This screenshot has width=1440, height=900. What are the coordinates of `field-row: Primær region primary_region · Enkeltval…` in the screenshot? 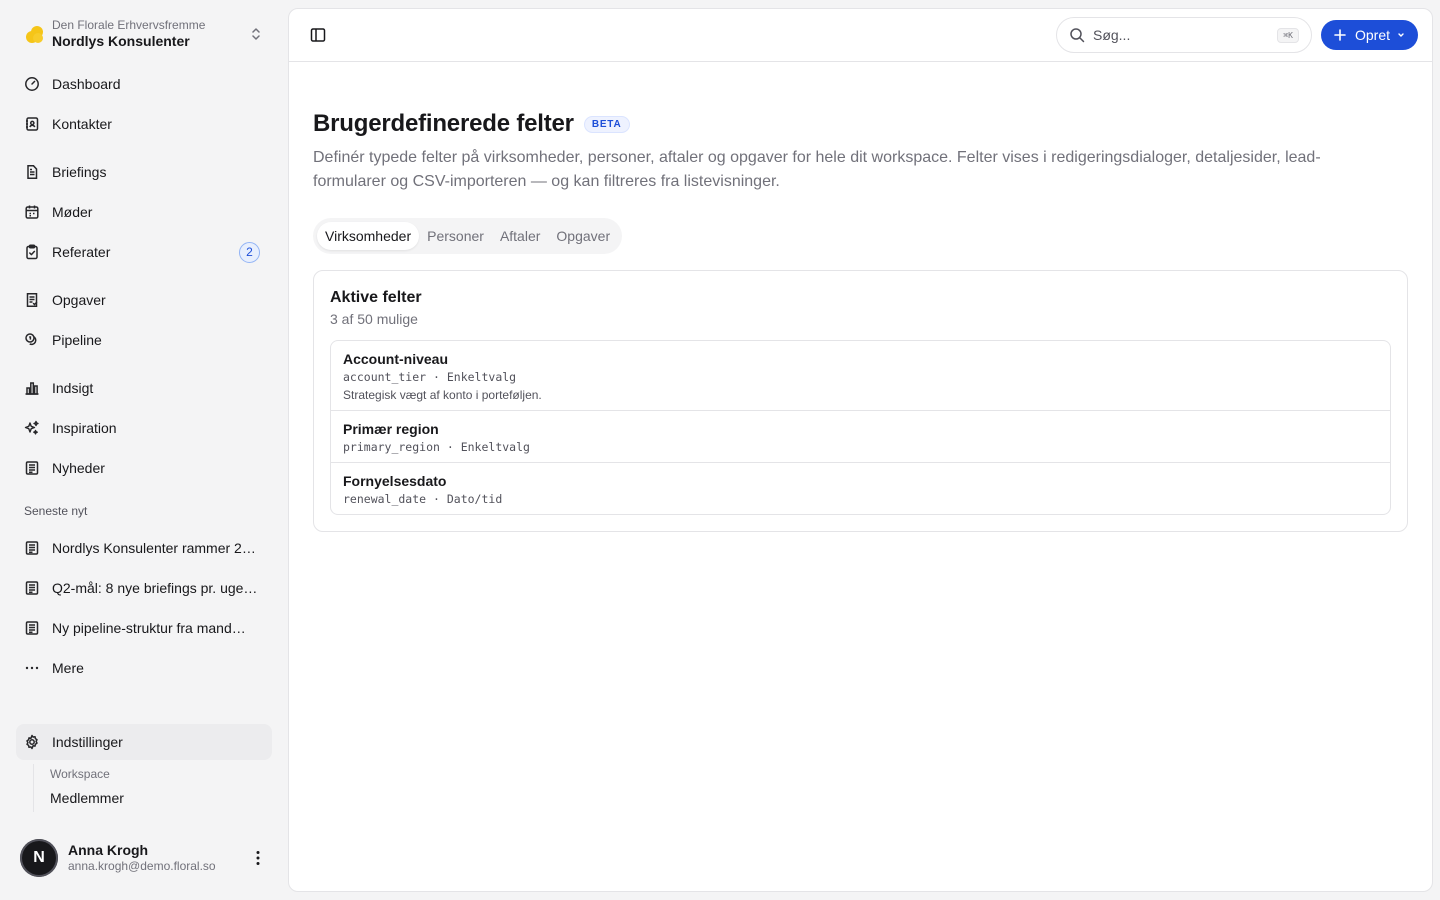 It's located at (860, 437).